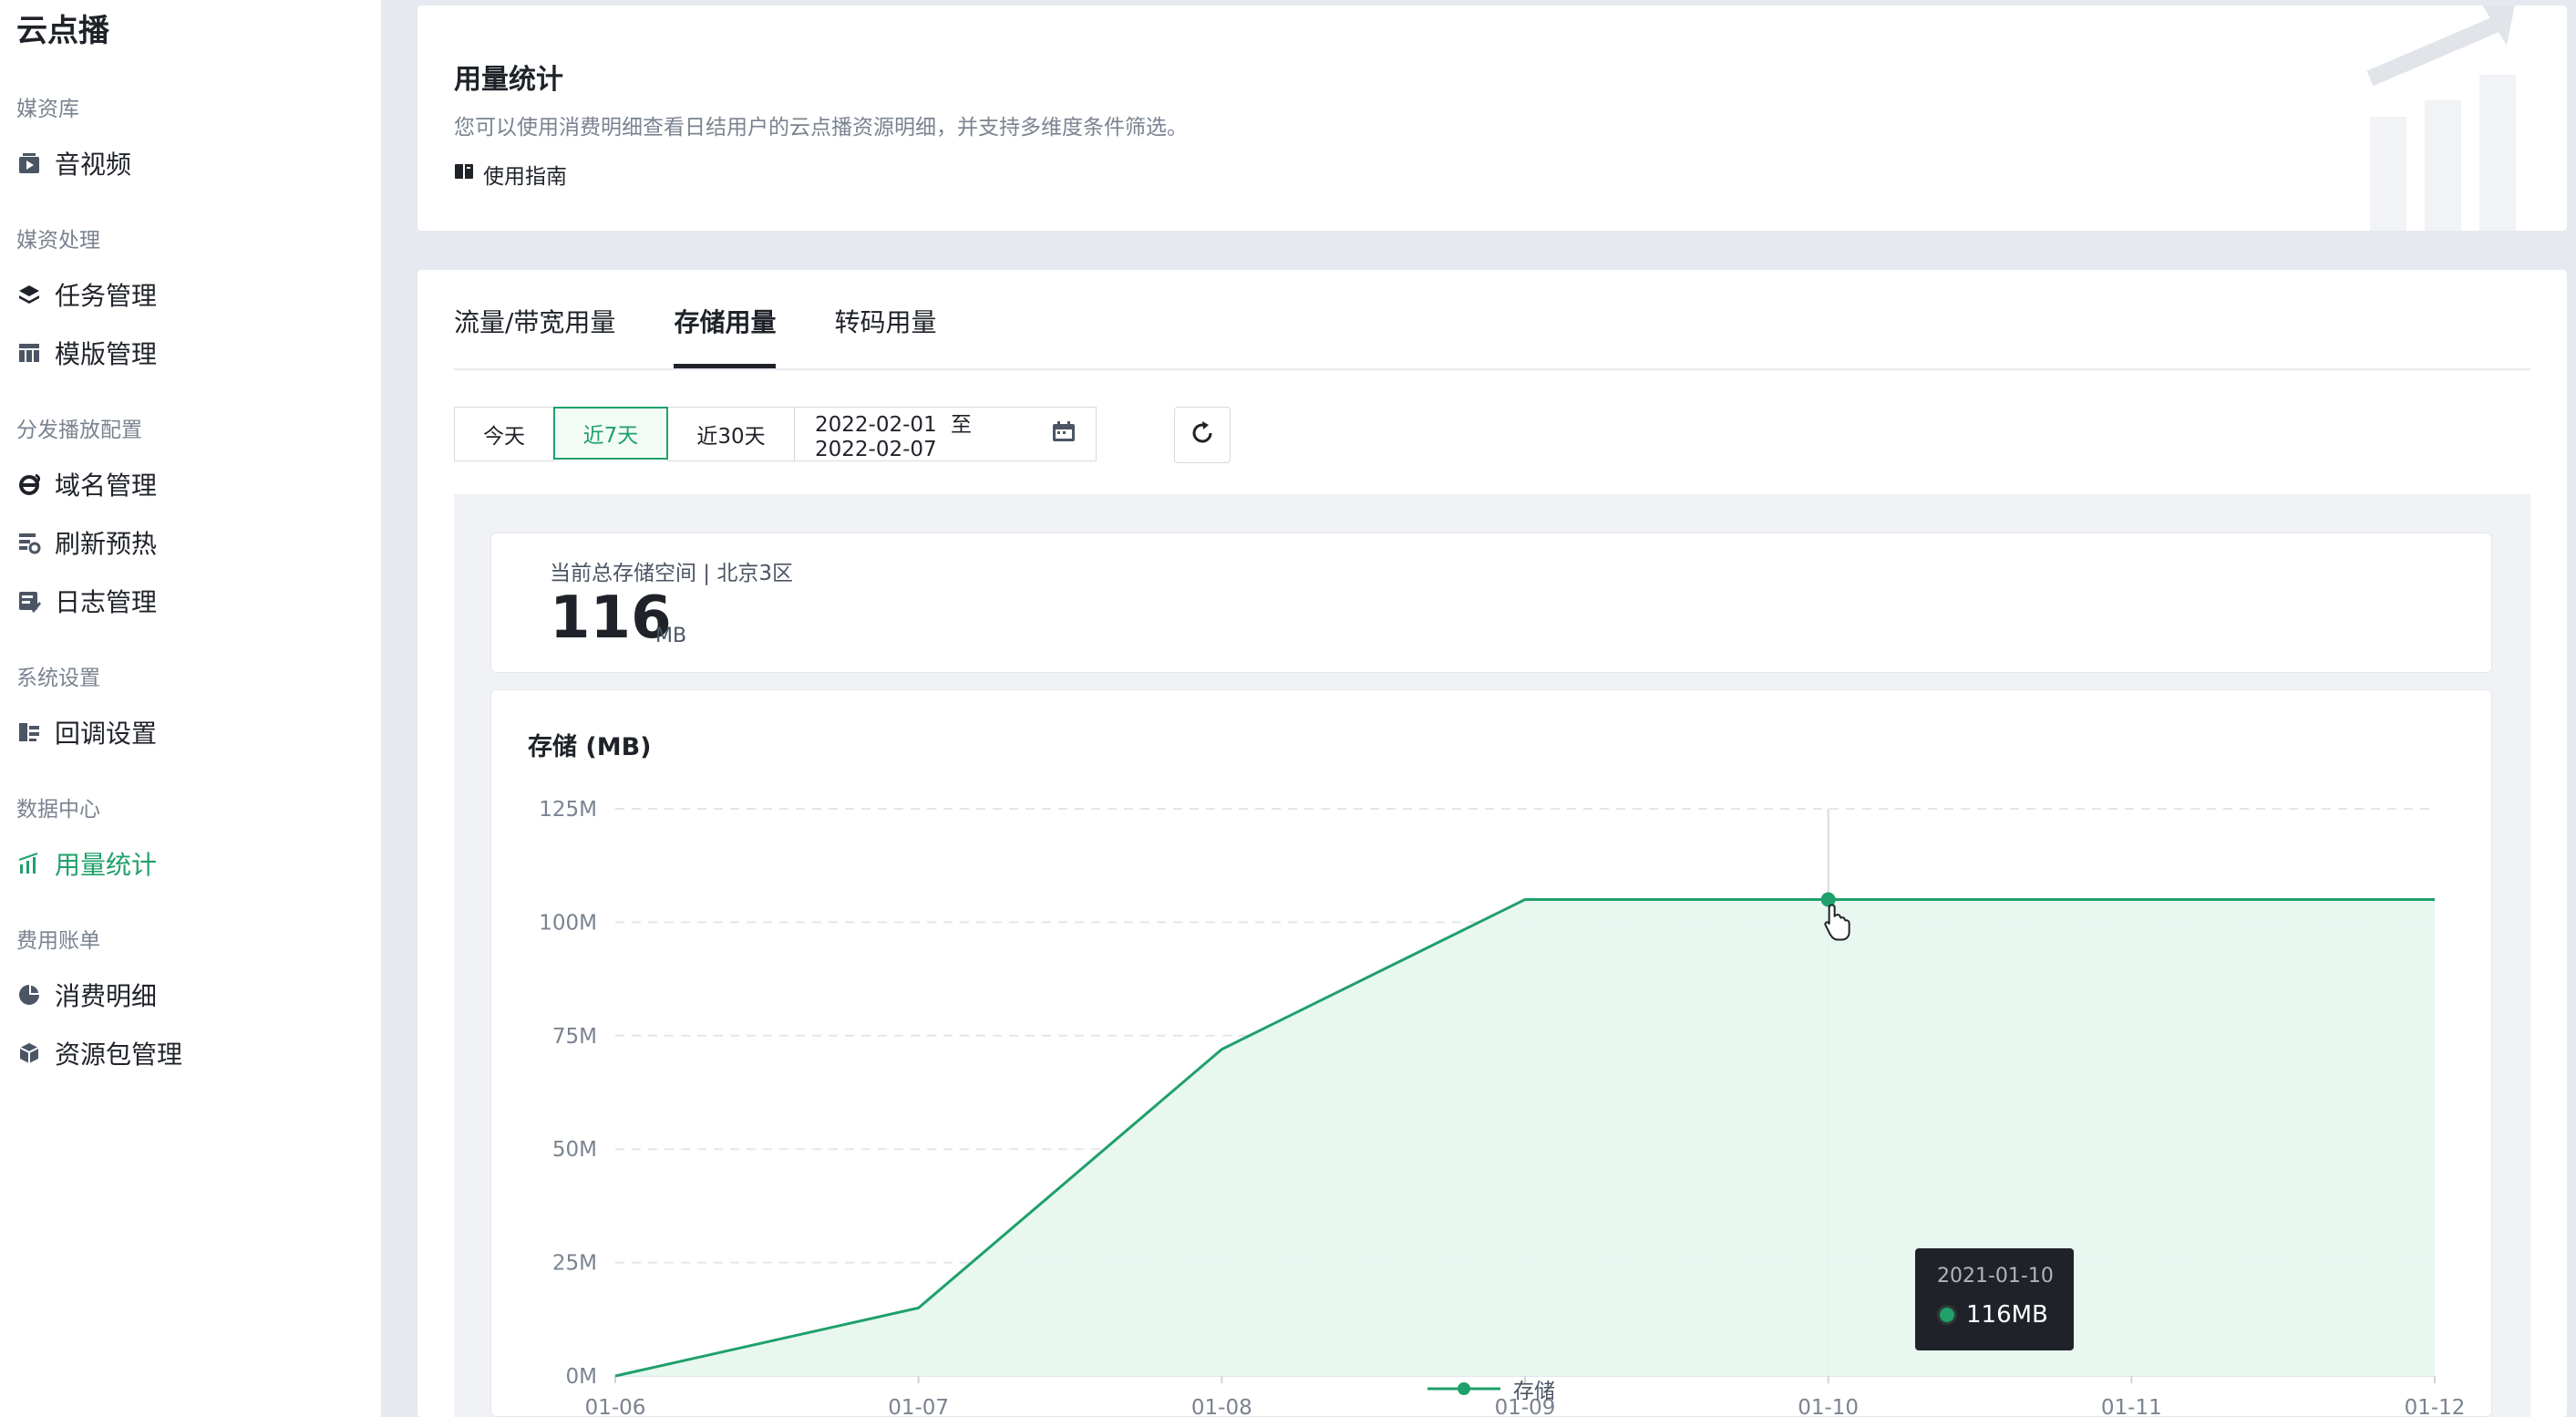  I want to click on tab-storage: 存储用量, so click(725, 335).